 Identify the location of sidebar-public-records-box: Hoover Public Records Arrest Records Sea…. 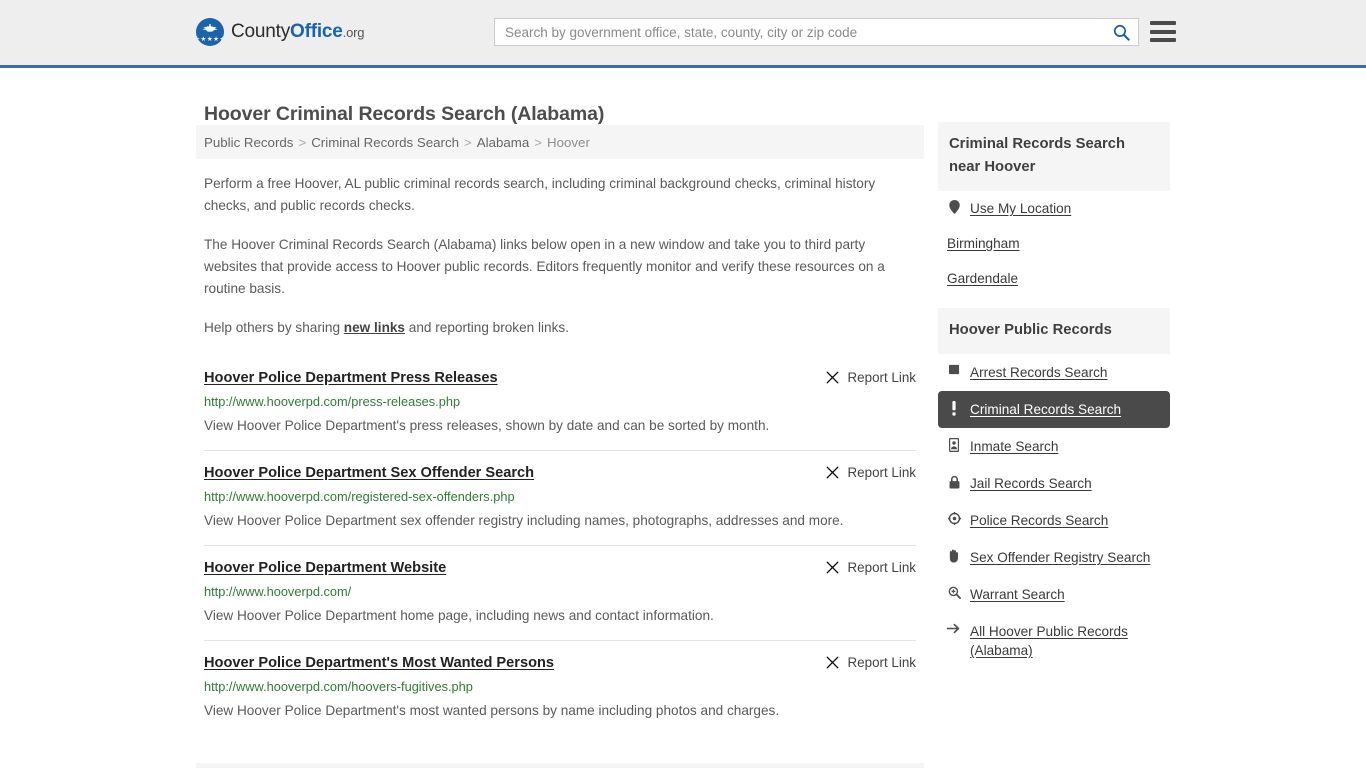
(1054, 488).